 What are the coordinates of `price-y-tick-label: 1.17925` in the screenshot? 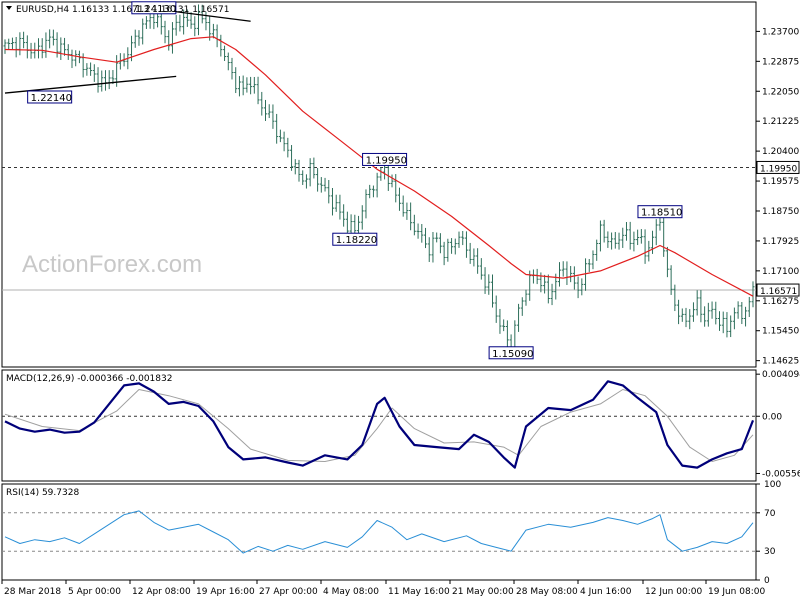 It's located at (780, 242).